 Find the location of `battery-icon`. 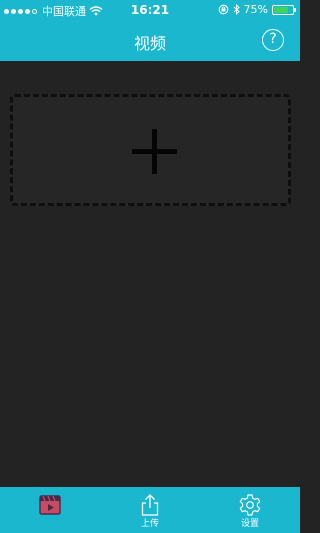

battery-icon is located at coordinates (284, 9).